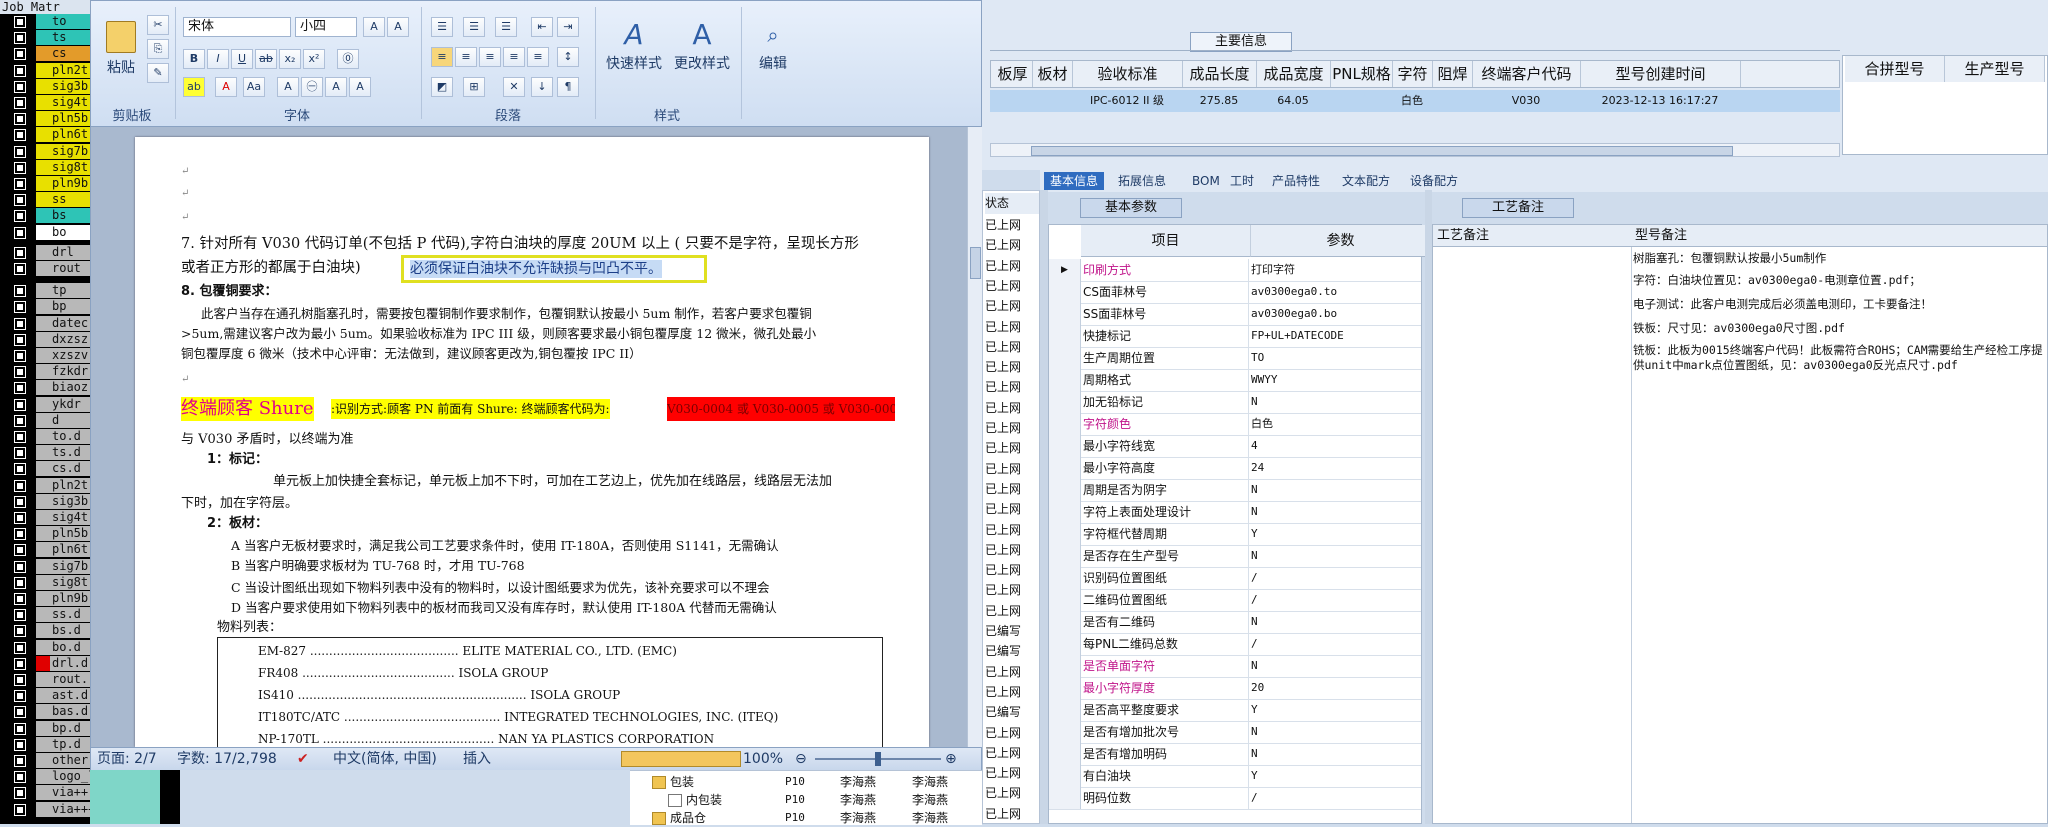 Image resolution: width=2048 pixels, height=827 pixels. What do you see at coordinates (1240, 402) in the screenshot?
I see `param-row: 加无铅标记 N` at bounding box center [1240, 402].